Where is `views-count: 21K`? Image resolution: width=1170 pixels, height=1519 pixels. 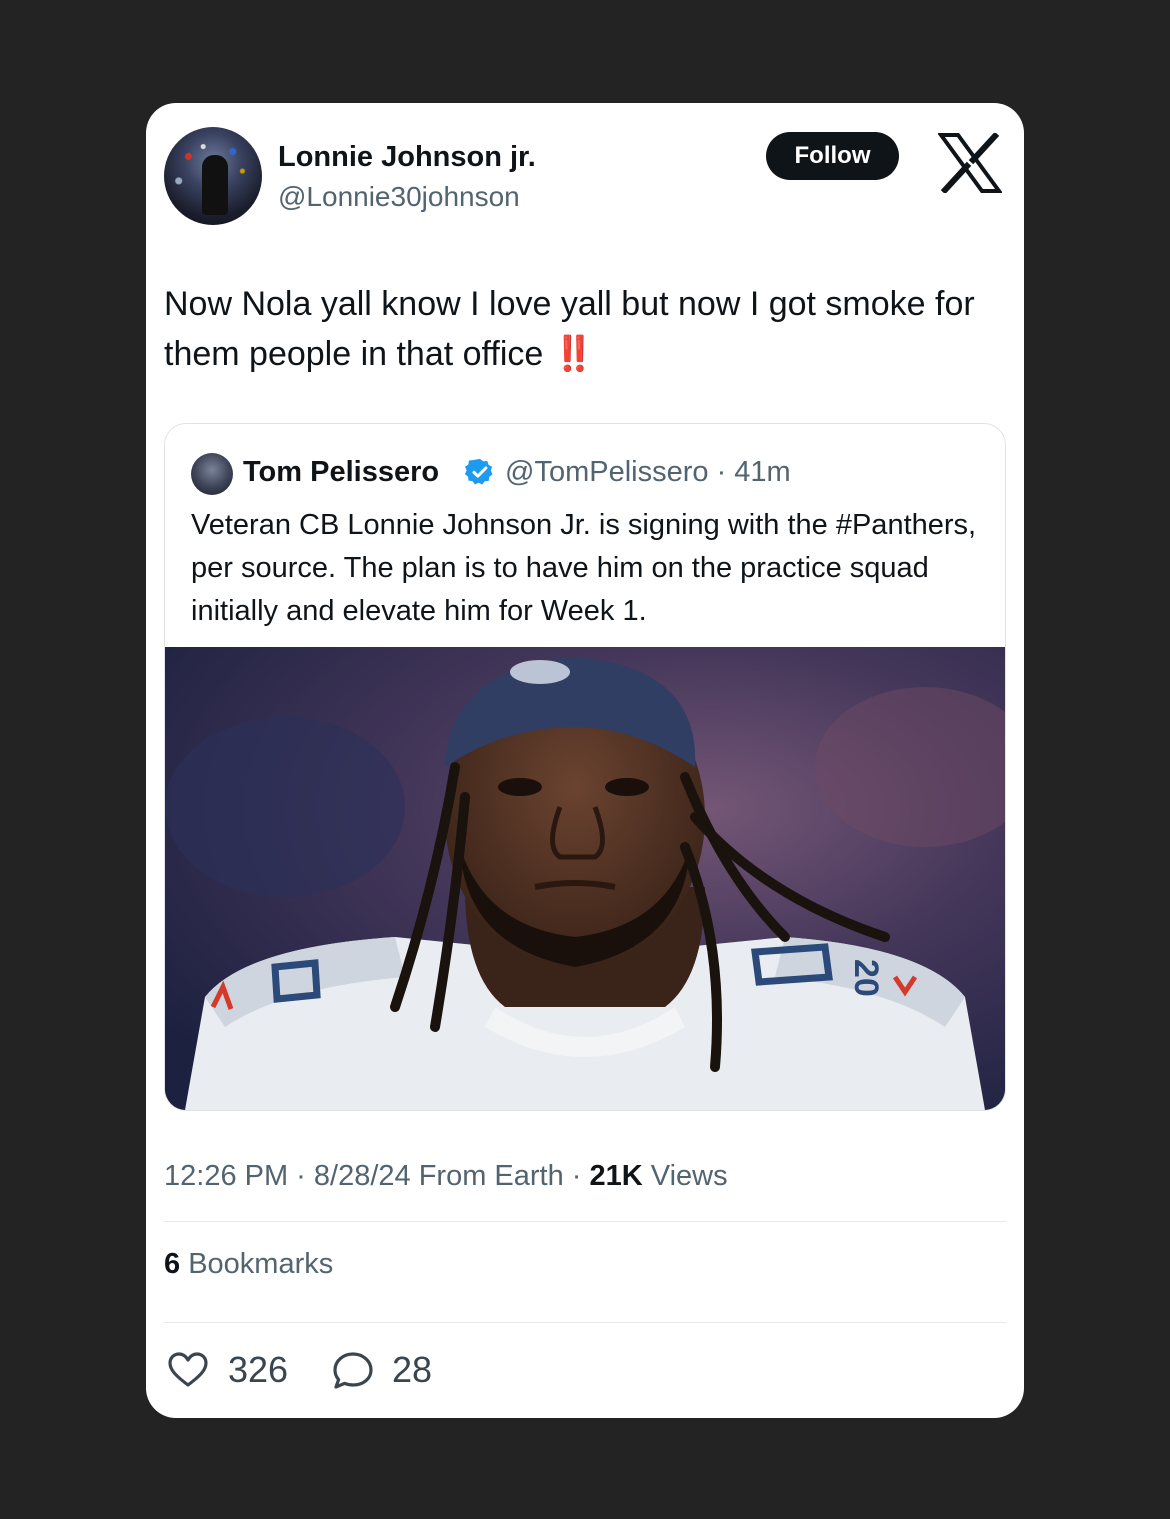 views-count: 21K is located at coordinates (616, 1176).